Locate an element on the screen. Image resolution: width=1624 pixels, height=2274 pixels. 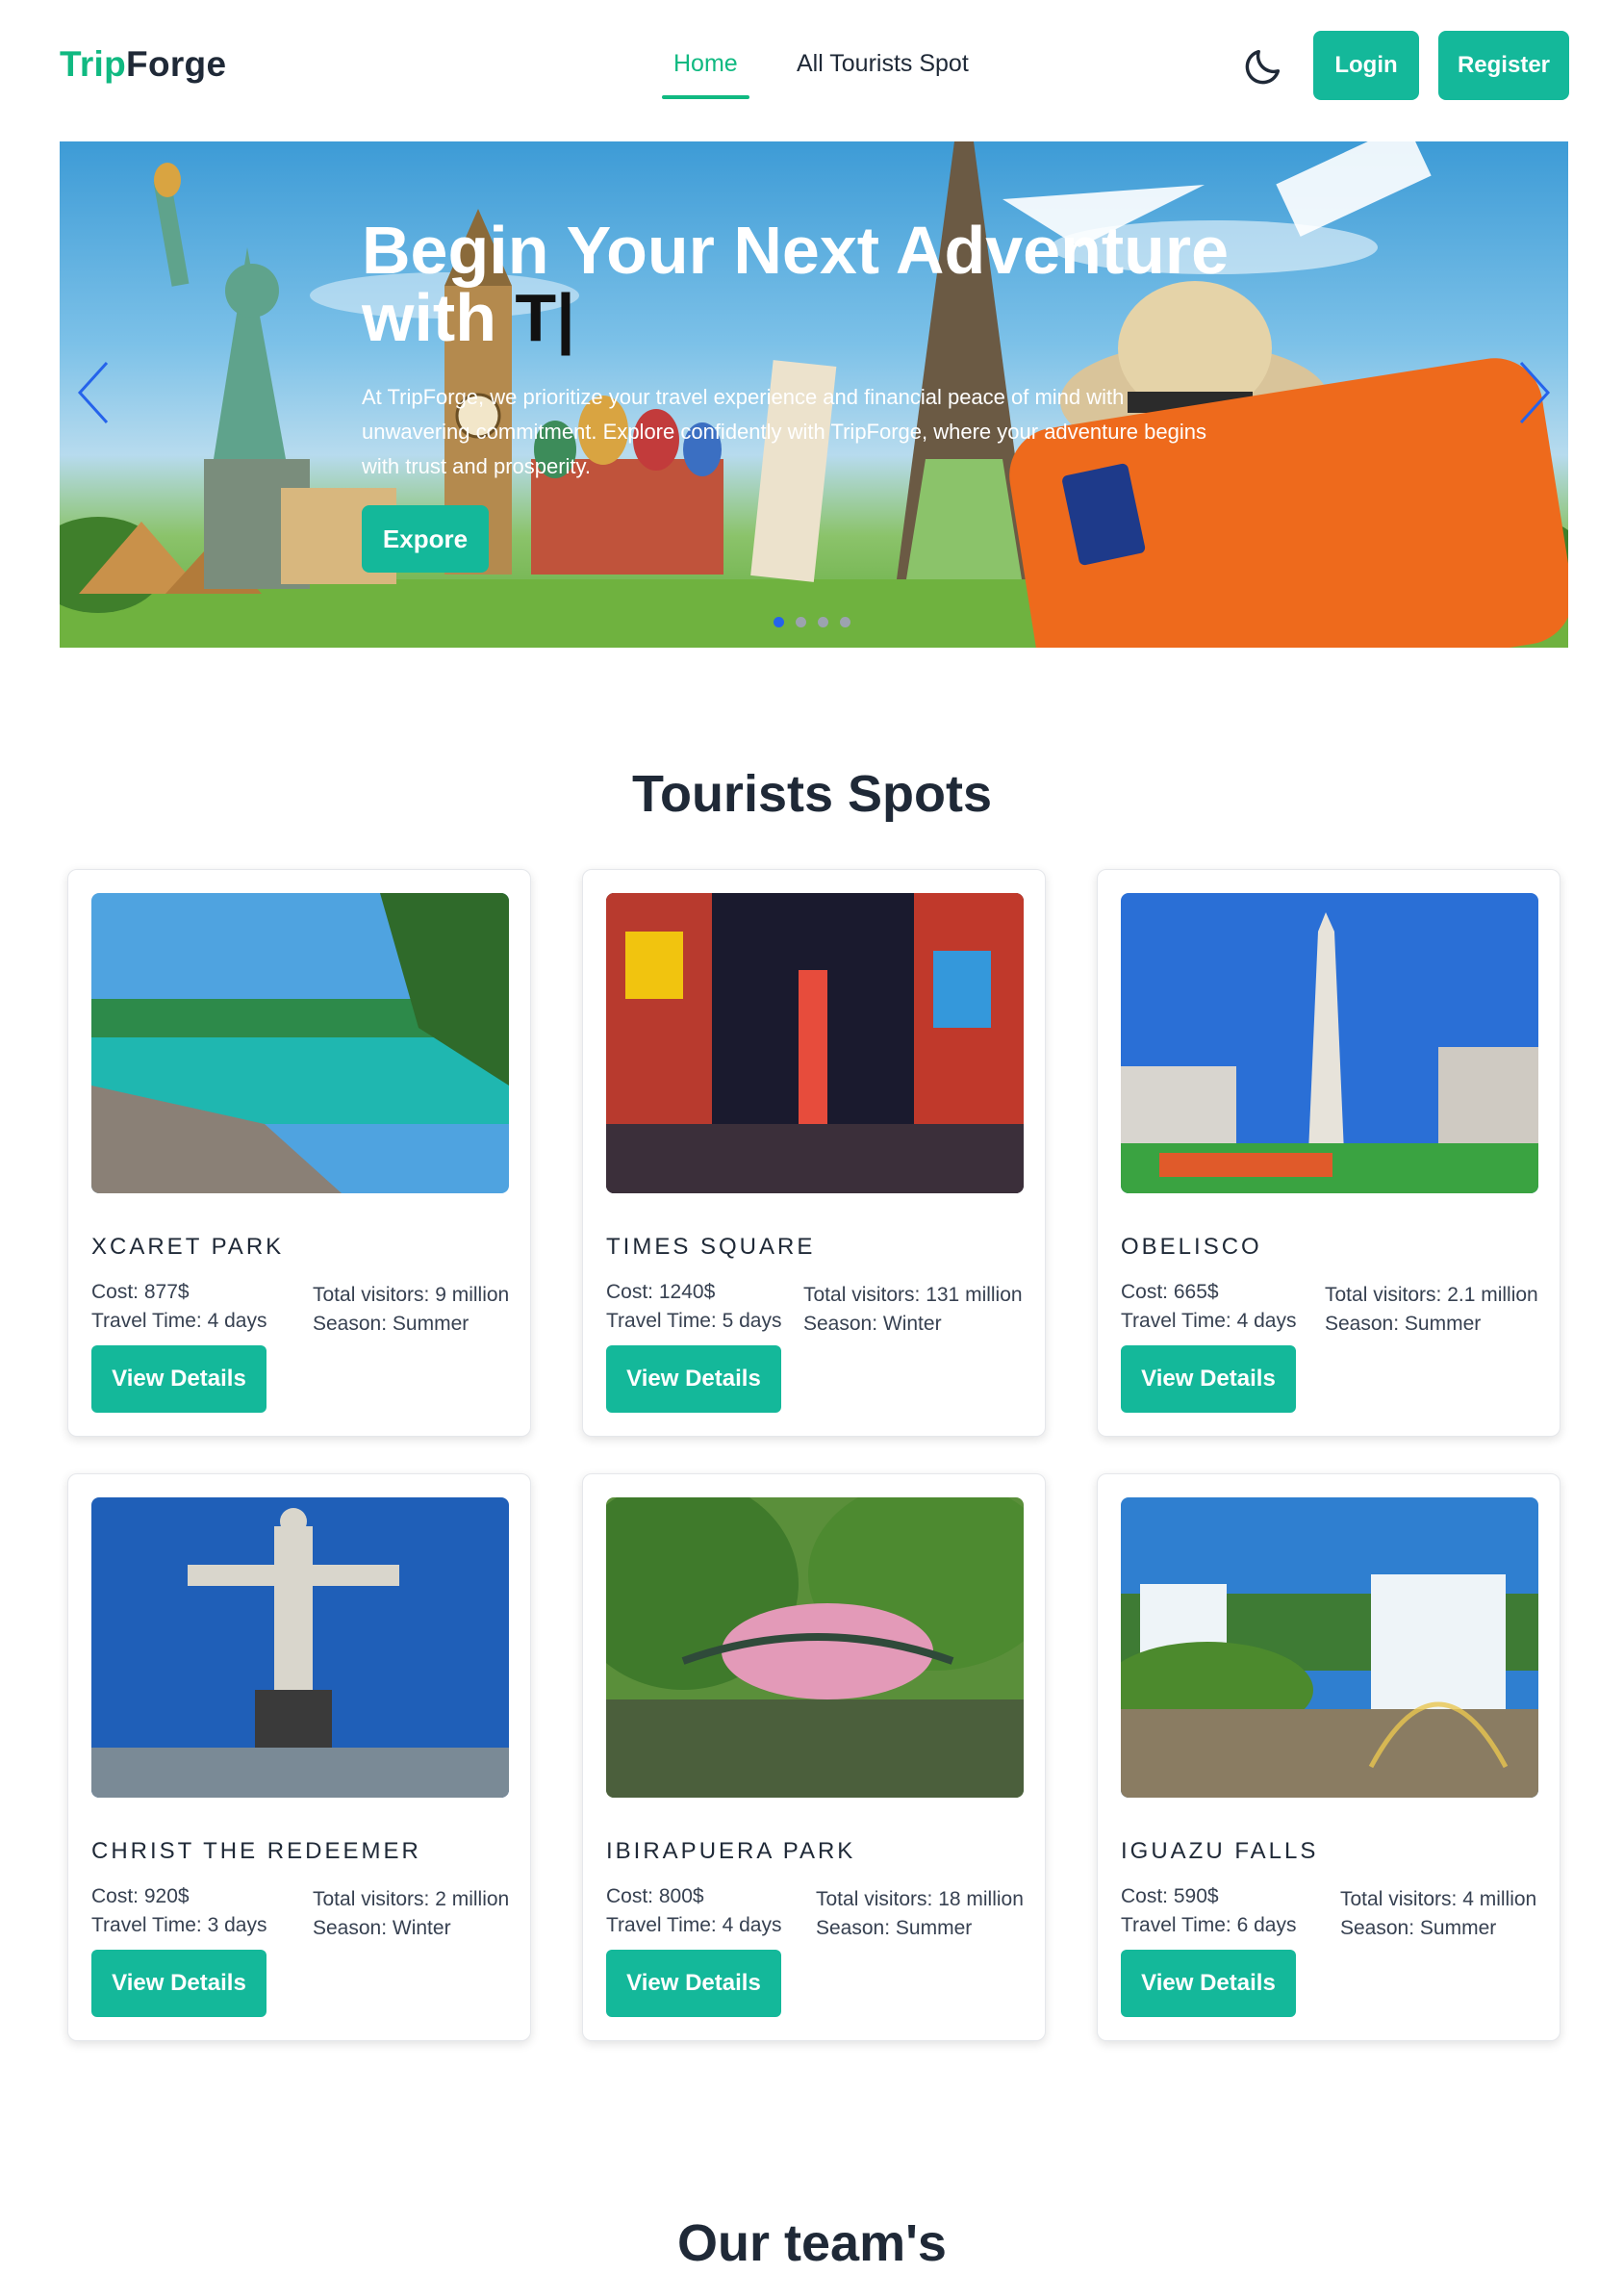
spot-visitors: Total visitors: 9 million is located at coordinates (411, 1295).